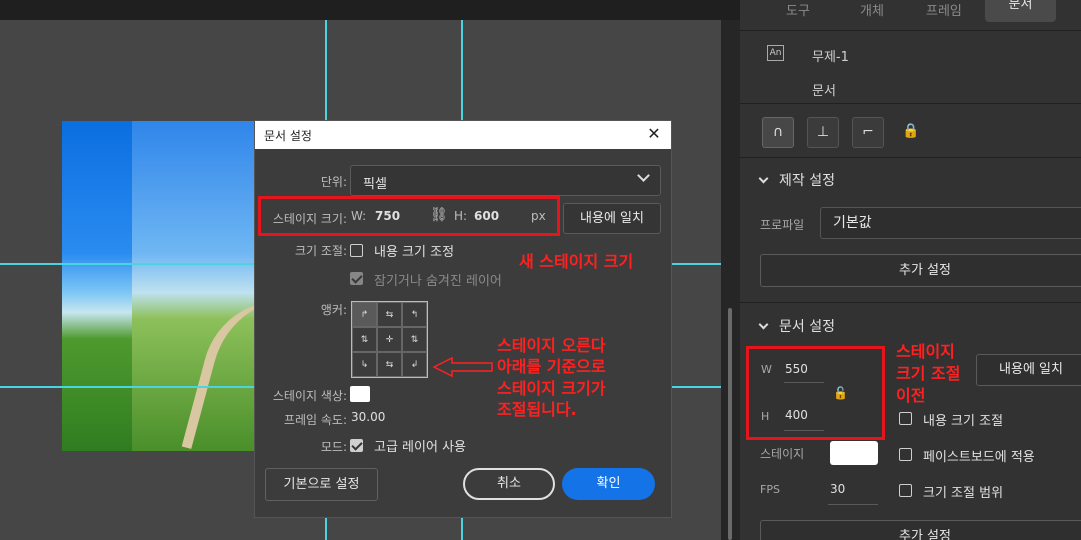 Image resolution: width=1081 pixels, height=540 pixels. Describe the element at coordinates (537, 409) in the screenshot. I see `annotation-anchor-line4: 조절됩니다.` at that location.